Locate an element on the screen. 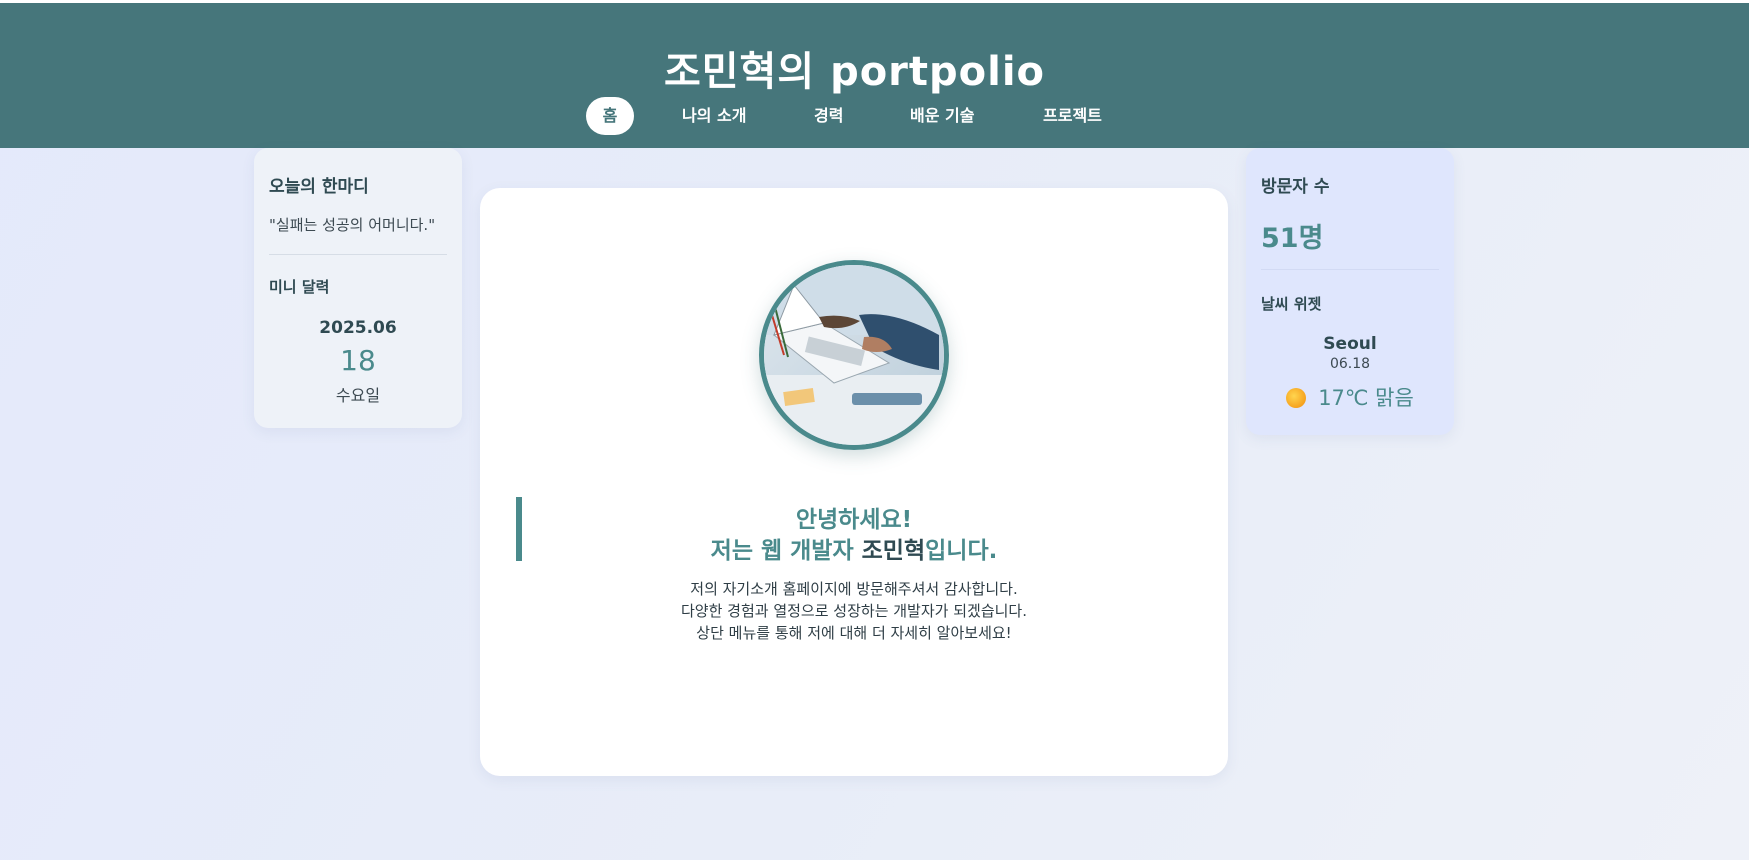  nav-skills: 배운 기술 is located at coordinates (942, 116).